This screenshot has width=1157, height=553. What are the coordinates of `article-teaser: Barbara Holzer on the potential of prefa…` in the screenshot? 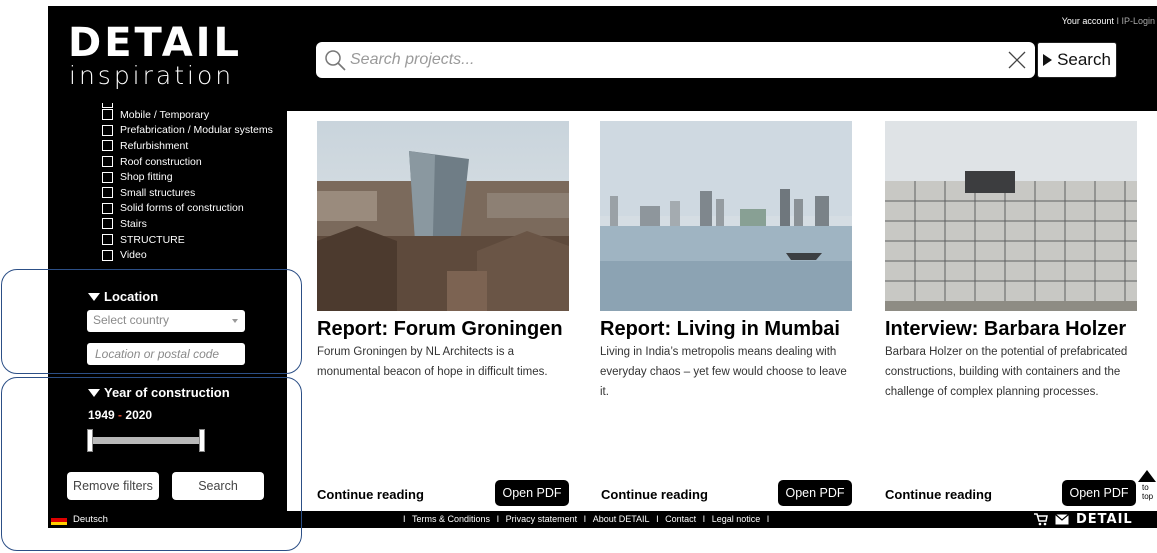 It's located at (1006, 372).